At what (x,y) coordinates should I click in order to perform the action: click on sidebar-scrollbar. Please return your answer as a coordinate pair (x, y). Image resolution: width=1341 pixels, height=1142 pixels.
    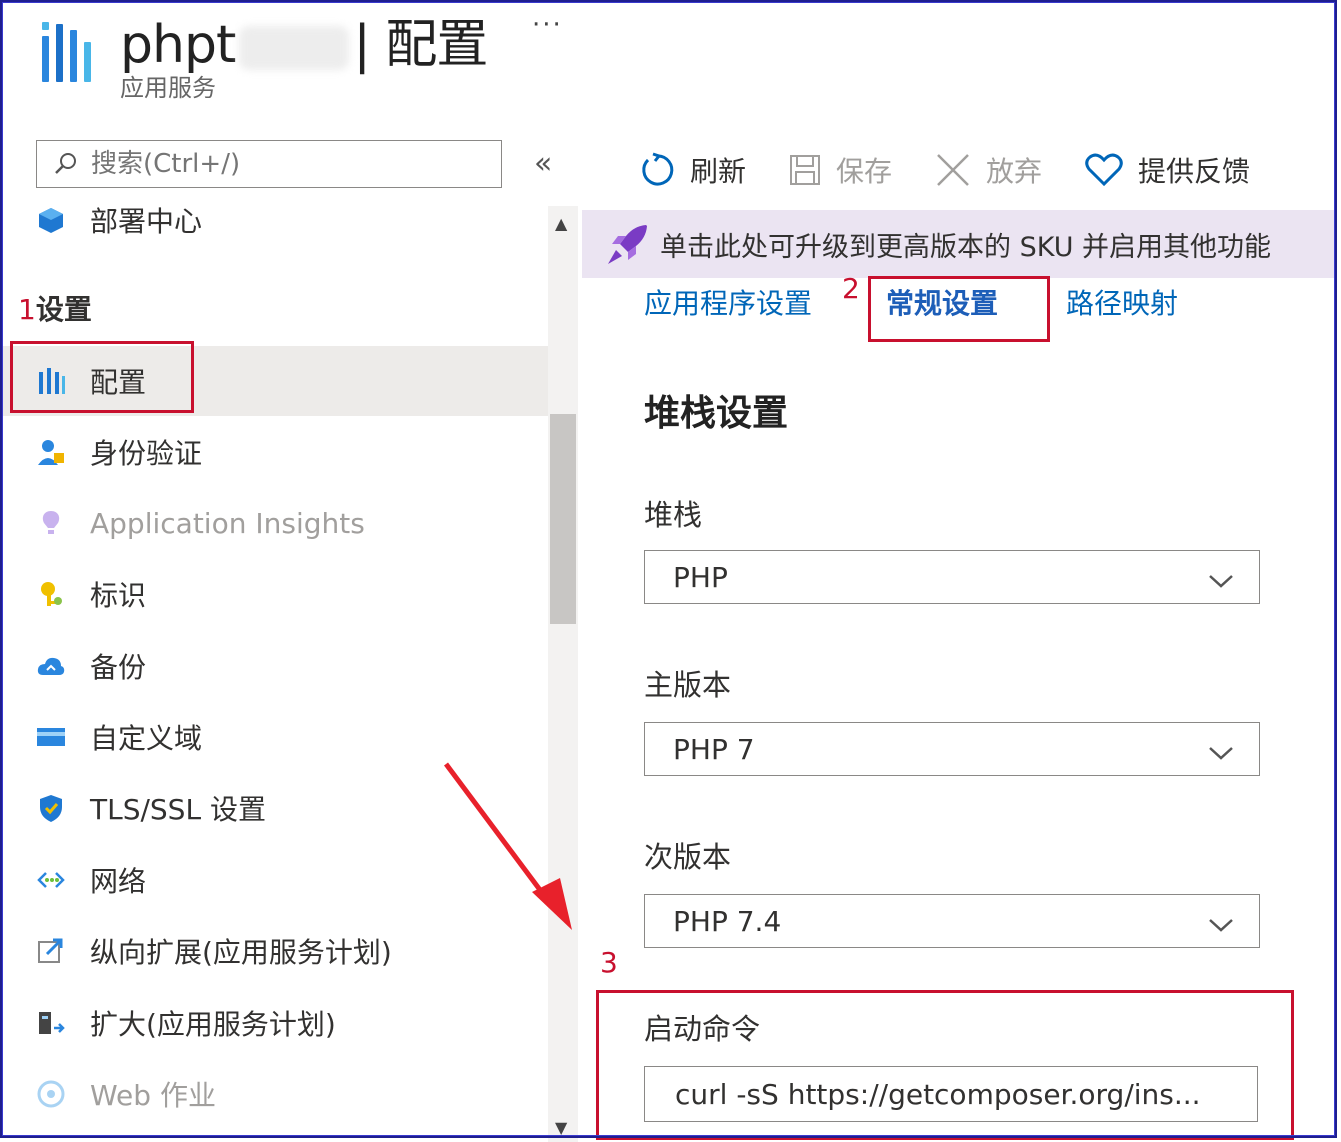
    Looking at the image, I should click on (563, 674).